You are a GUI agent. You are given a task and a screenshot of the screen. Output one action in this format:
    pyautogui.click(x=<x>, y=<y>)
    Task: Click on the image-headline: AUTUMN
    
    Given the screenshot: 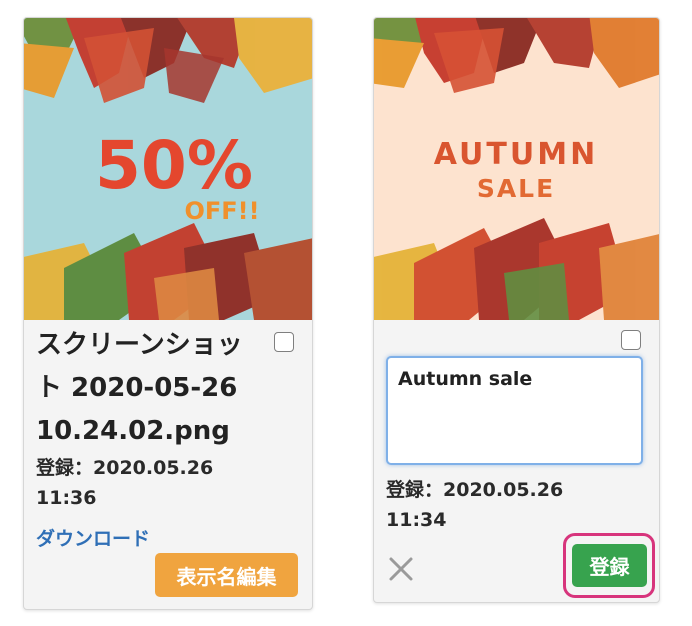 What is the action you would take?
    pyautogui.click(x=516, y=154)
    